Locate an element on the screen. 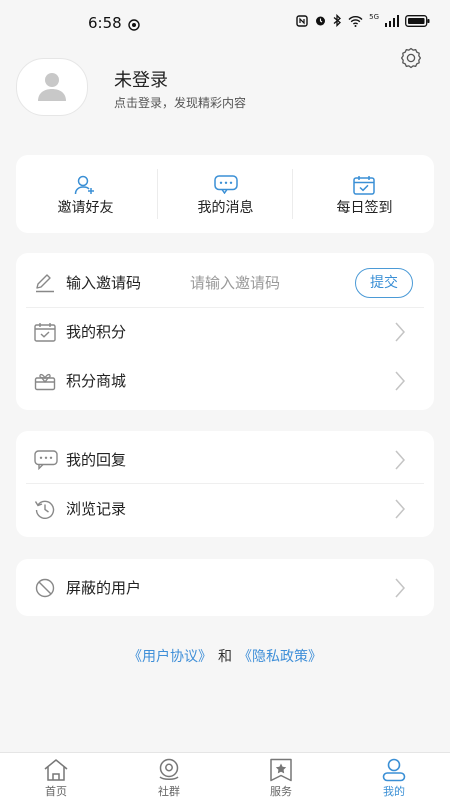 The width and height of the screenshot is (450, 801). tab-home: 首页 is located at coordinates (56, 777).